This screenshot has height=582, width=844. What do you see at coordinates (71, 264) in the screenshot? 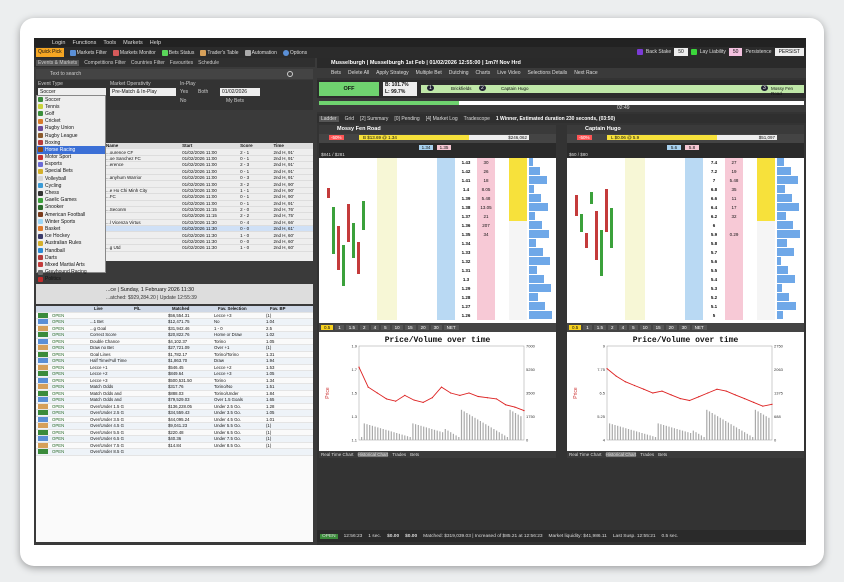
I see `event-type-option: Mixed Martial Arts` at bounding box center [71, 264].